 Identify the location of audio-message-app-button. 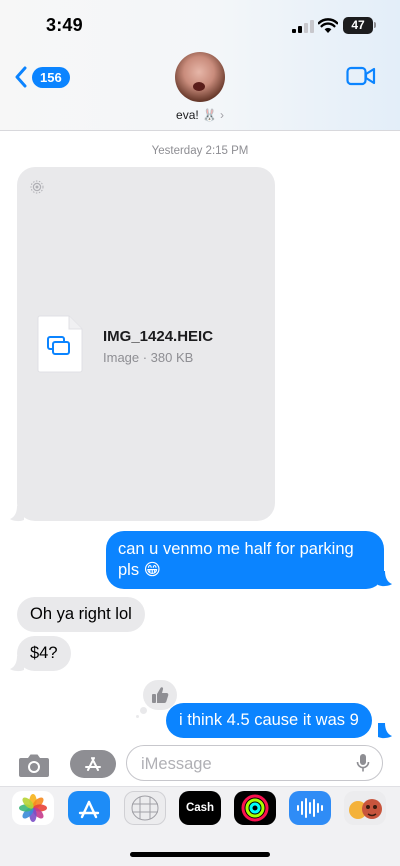
(310, 808).